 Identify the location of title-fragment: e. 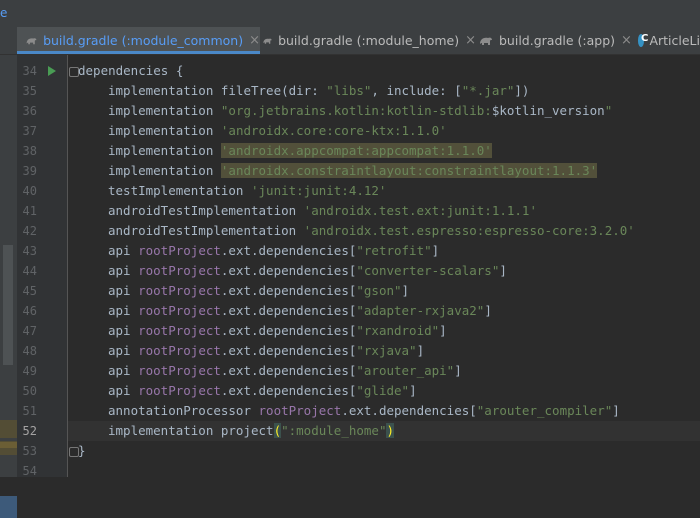
(4, 13).